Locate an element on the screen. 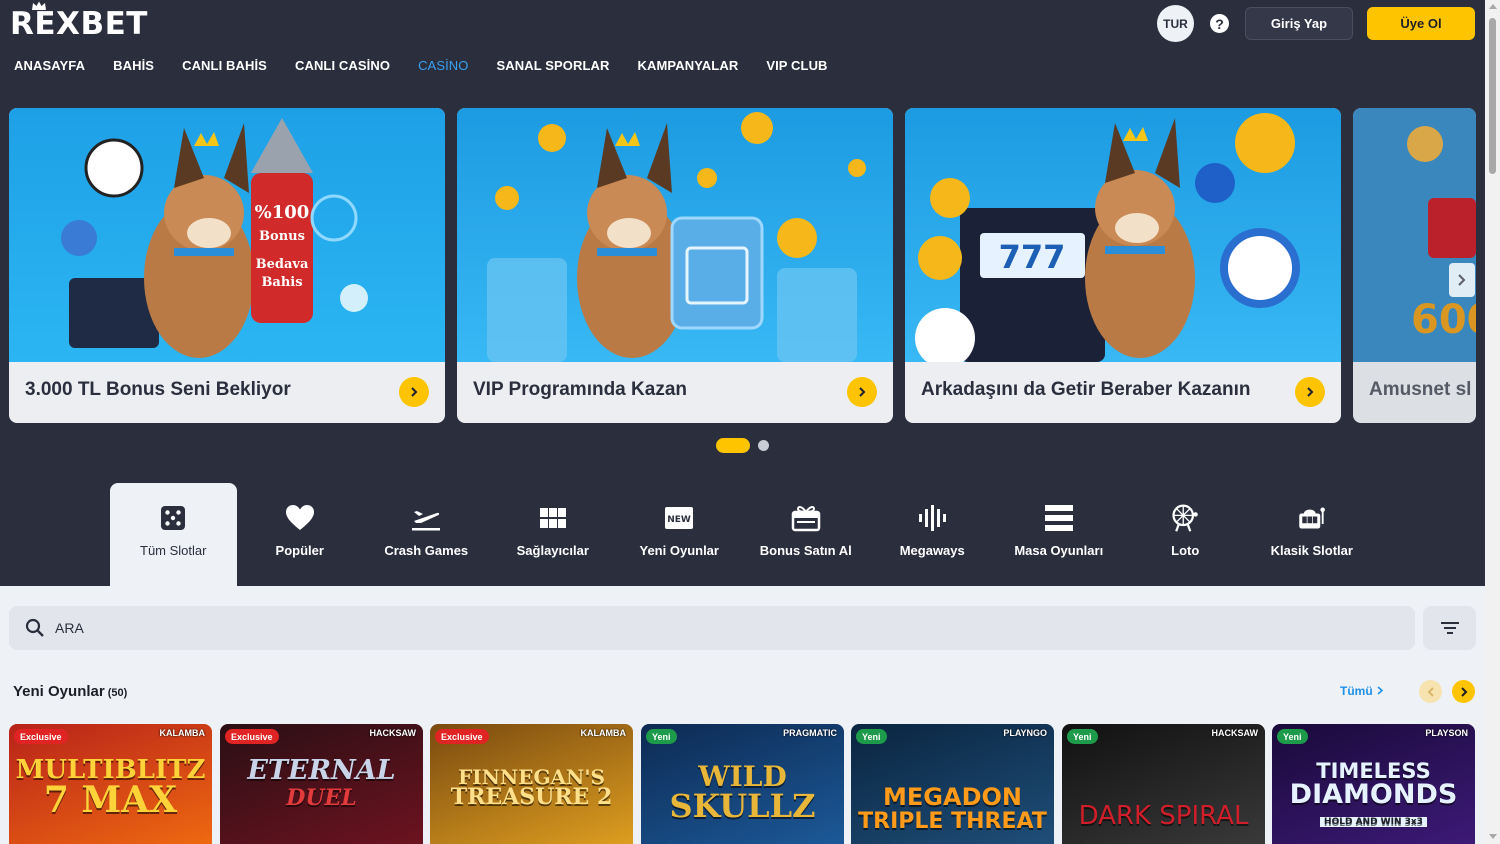 The width and height of the screenshot is (1500, 844). banner-caption: Amusnet sl is located at coordinates (1420, 389).